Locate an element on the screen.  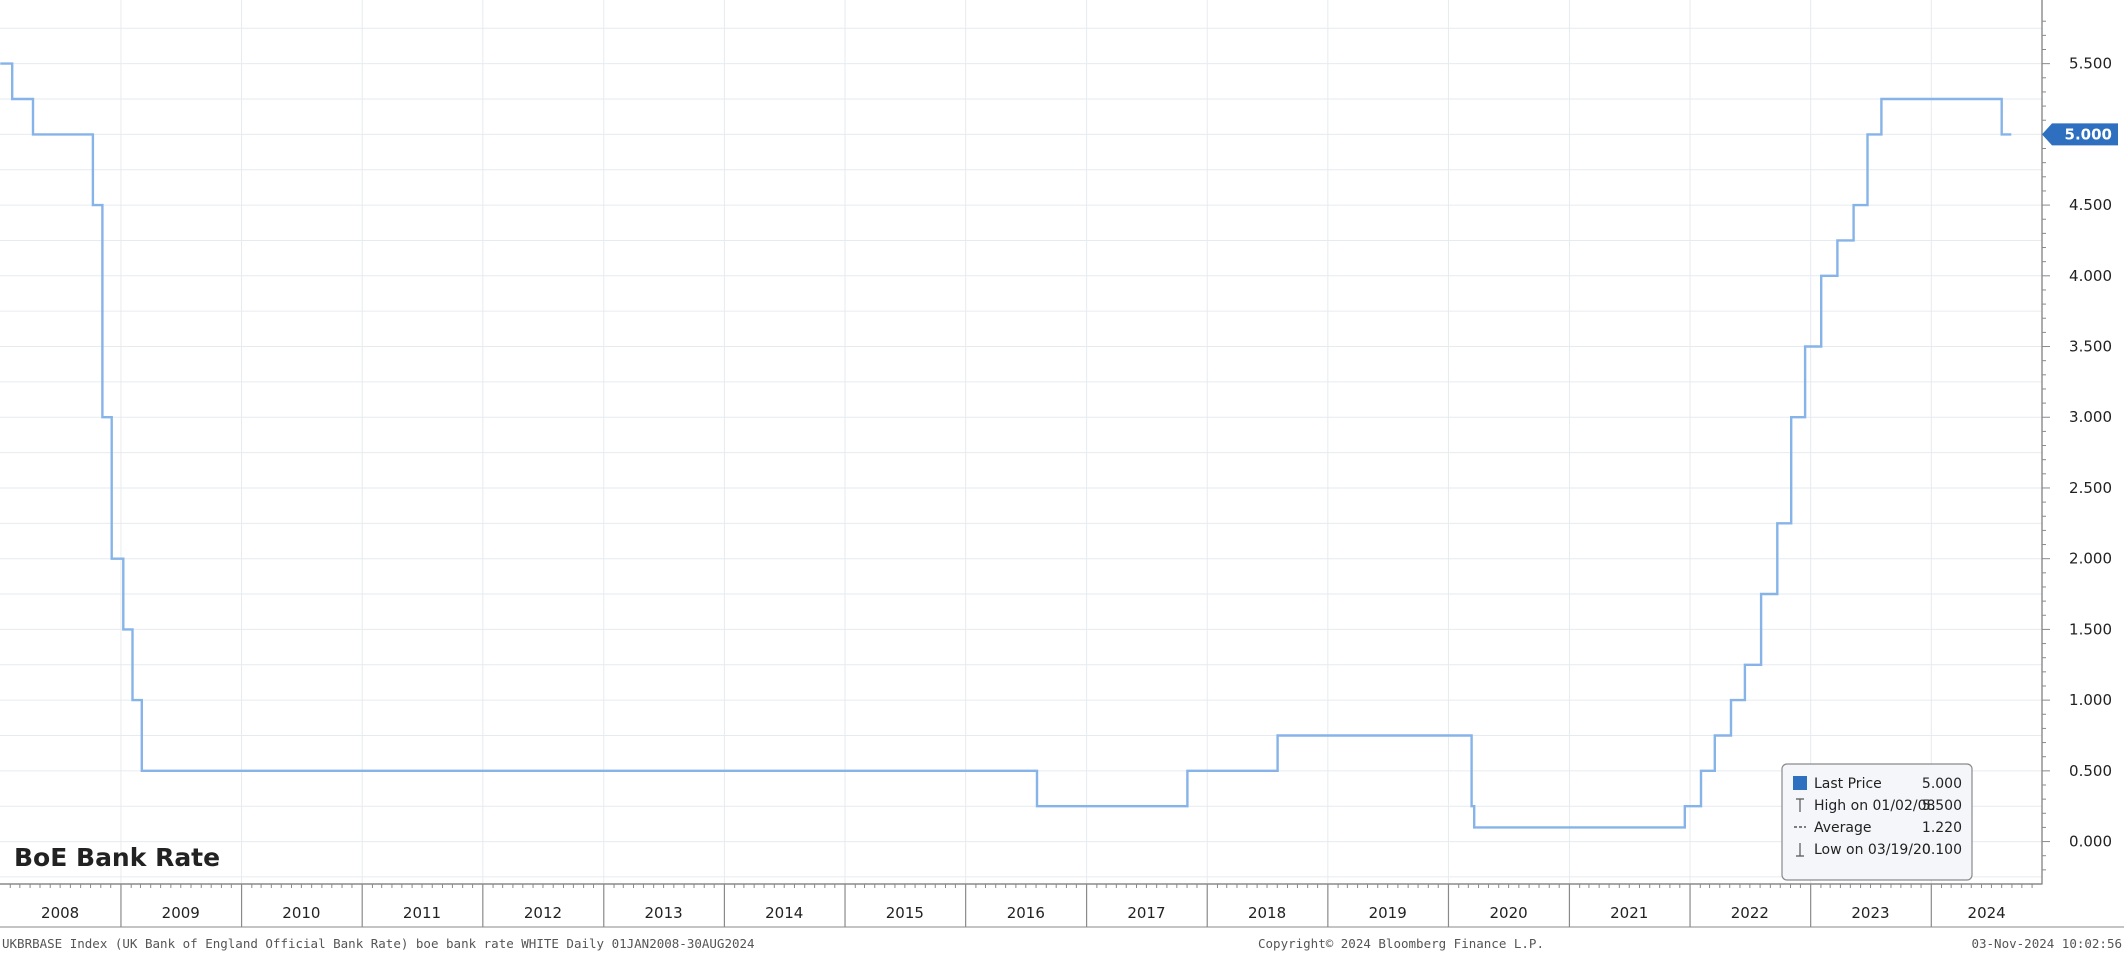
y-tick-label: 4.500 is located at coordinates (2090, 205).